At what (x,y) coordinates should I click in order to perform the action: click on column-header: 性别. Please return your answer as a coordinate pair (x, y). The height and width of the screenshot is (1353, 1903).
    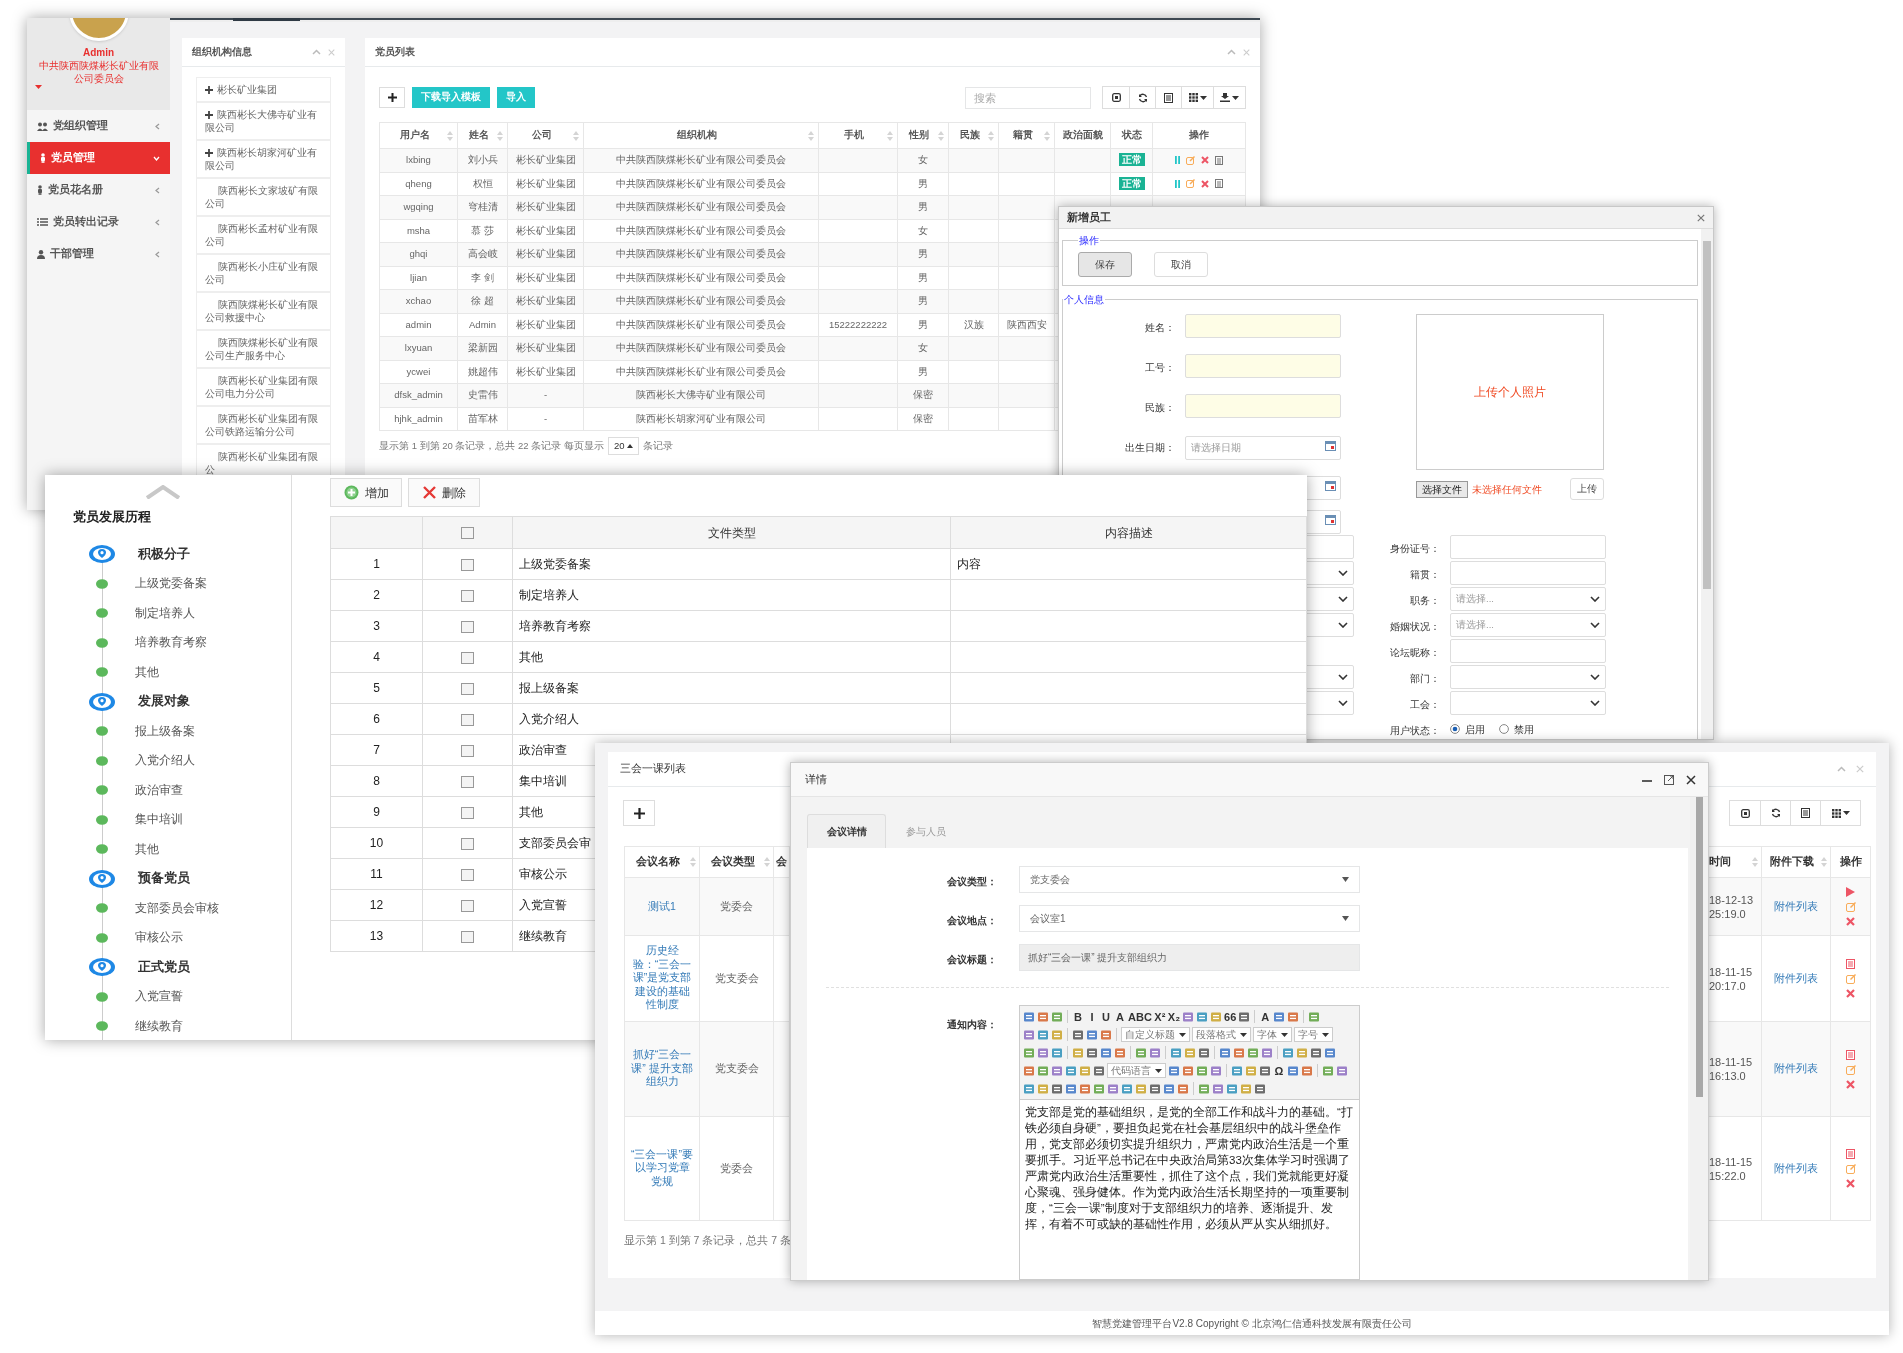
    Looking at the image, I should click on (923, 135).